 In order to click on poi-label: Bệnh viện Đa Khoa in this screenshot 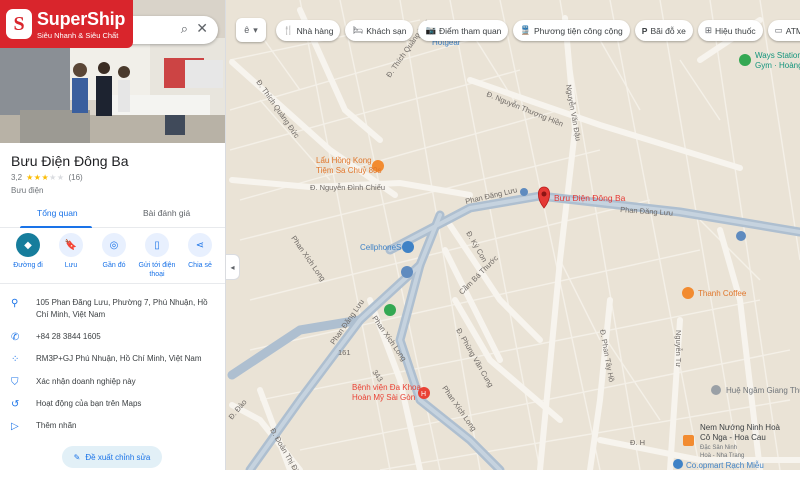, I will do `click(386, 387)`.